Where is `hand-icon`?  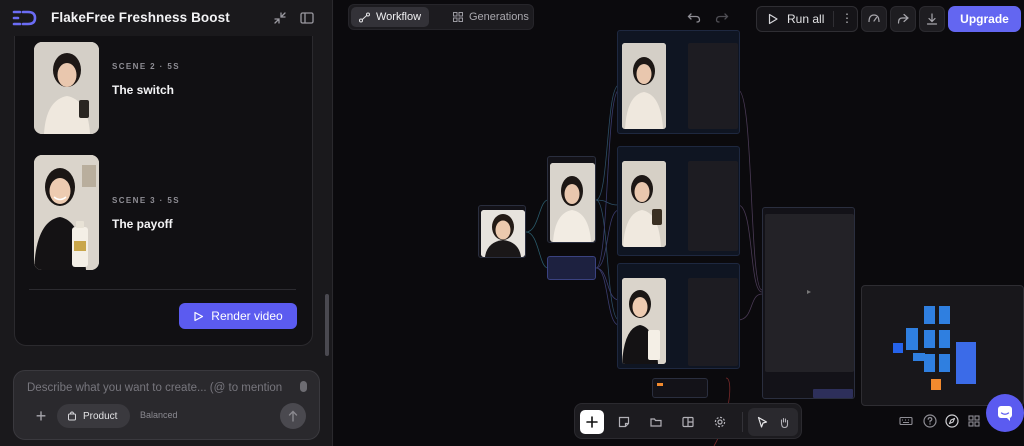 hand-icon is located at coordinates (784, 422).